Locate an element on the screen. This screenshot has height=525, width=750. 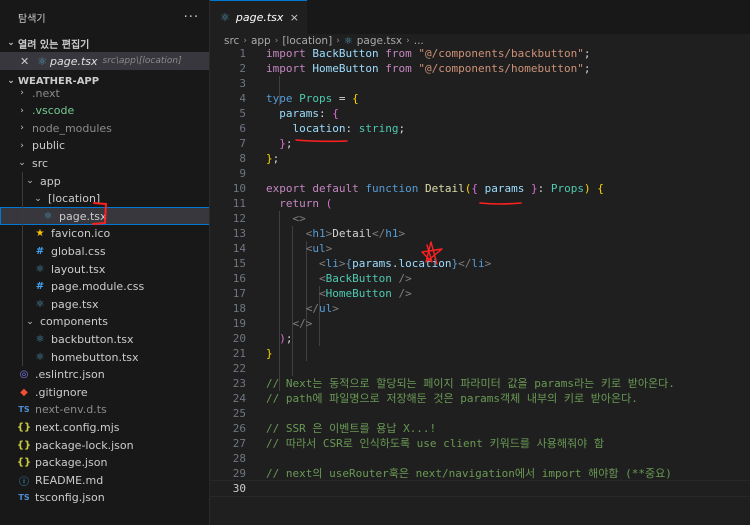
code-token: <> is located at coordinates (299, 218).